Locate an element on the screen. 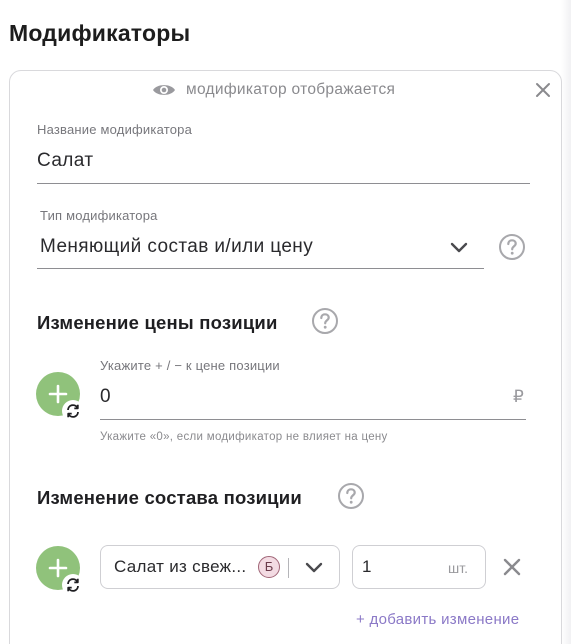 This screenshot has height=644, width=571. quantity-unit: шт. is located at coordinates (458, 568).